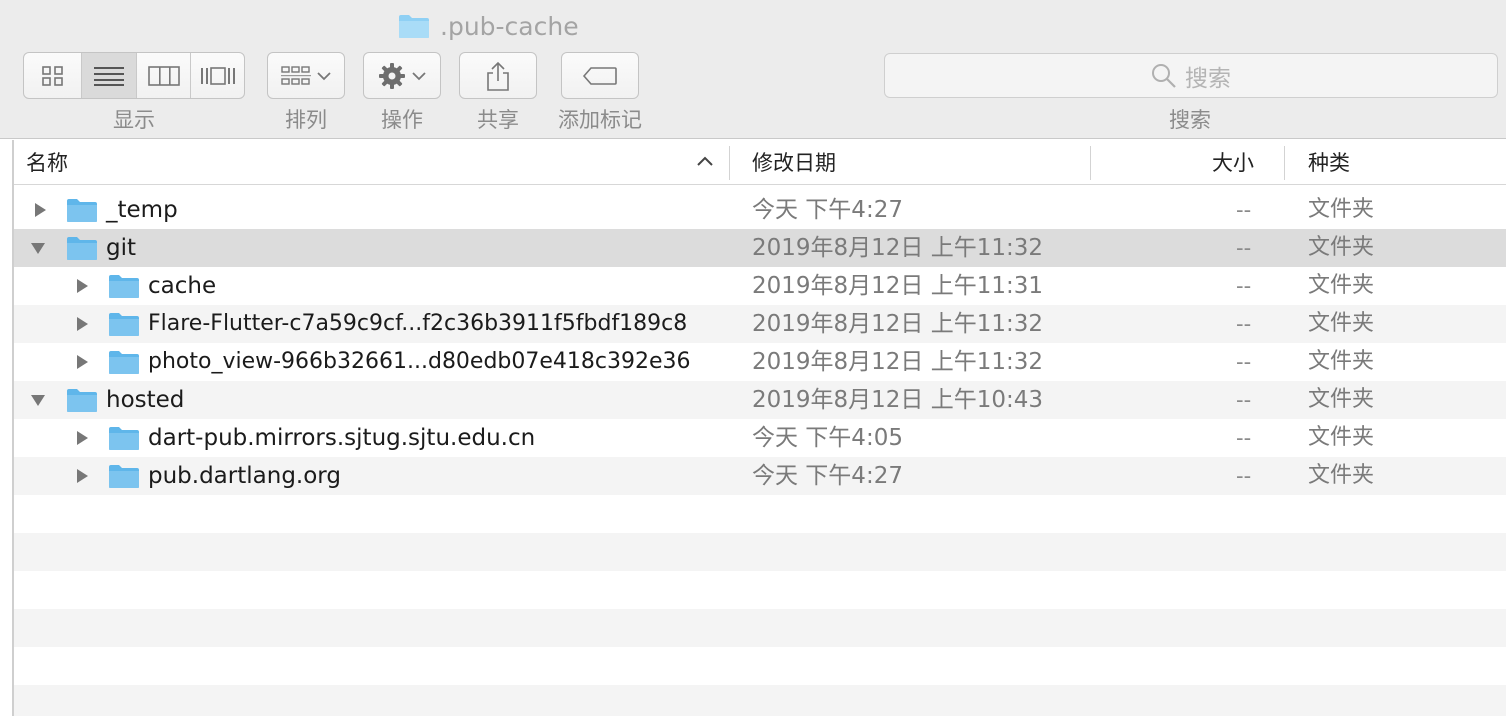 The height and width of the screenshot is (716, 1506). I want to click on column-header-name-label: 名称, so click(47, 163).